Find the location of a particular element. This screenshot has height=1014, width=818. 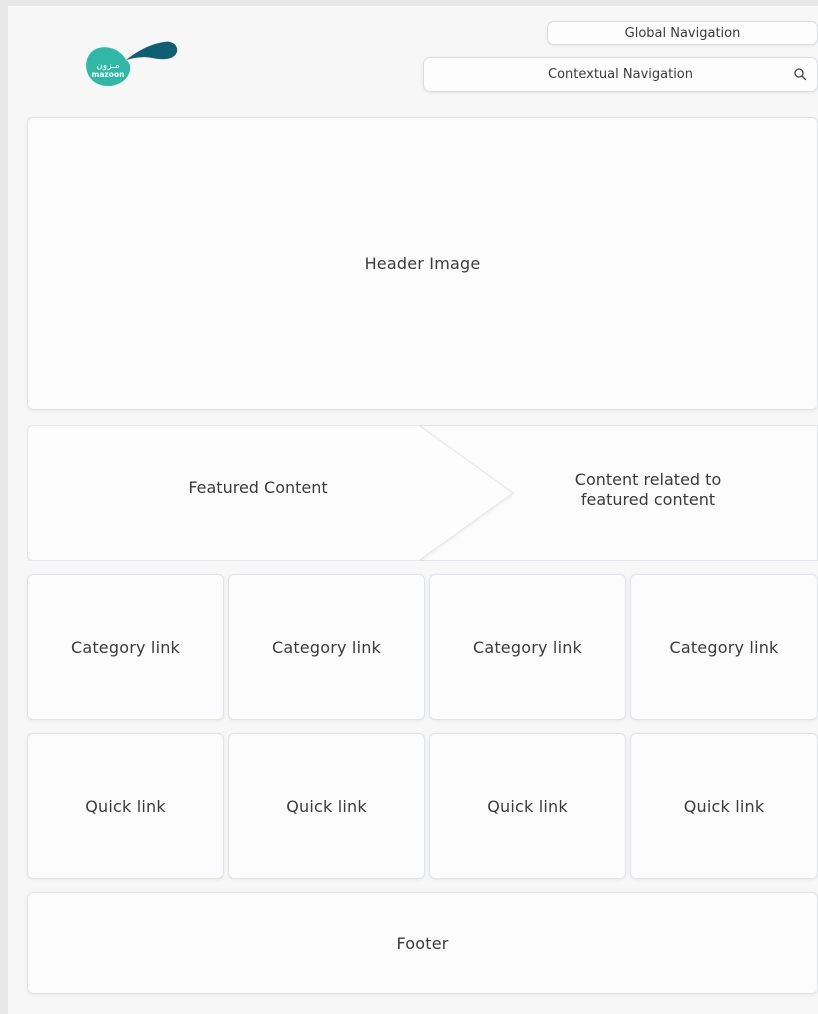

footer-label: Footer is located at coordinates (422, 943).